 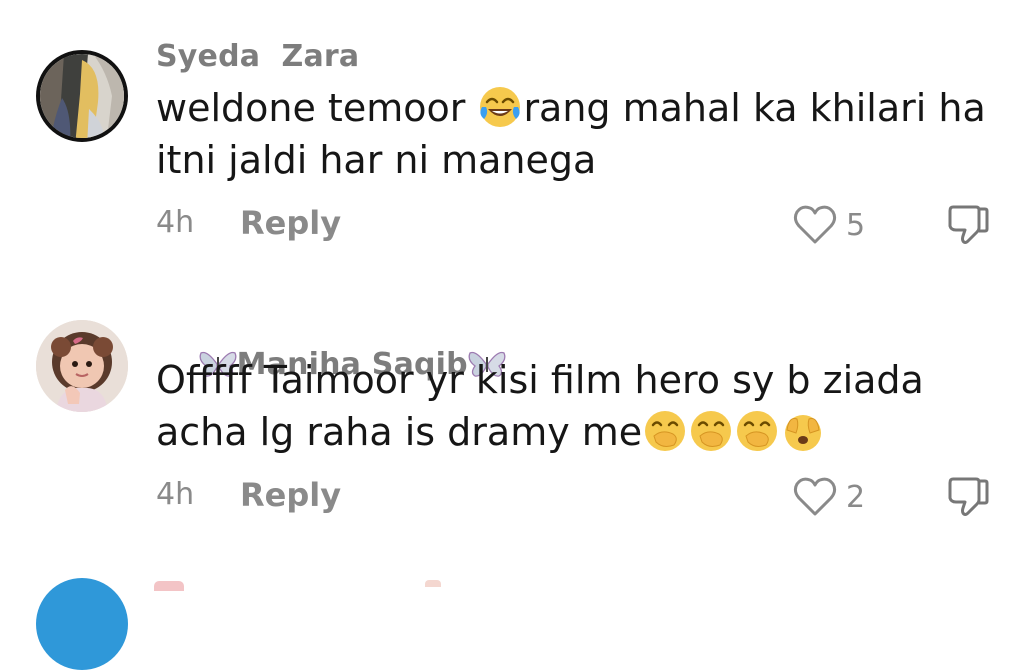 What do you see at coordinates (856, 497) in the screenshot?
I see `like-count: 2` at bounding box center [856, 497].